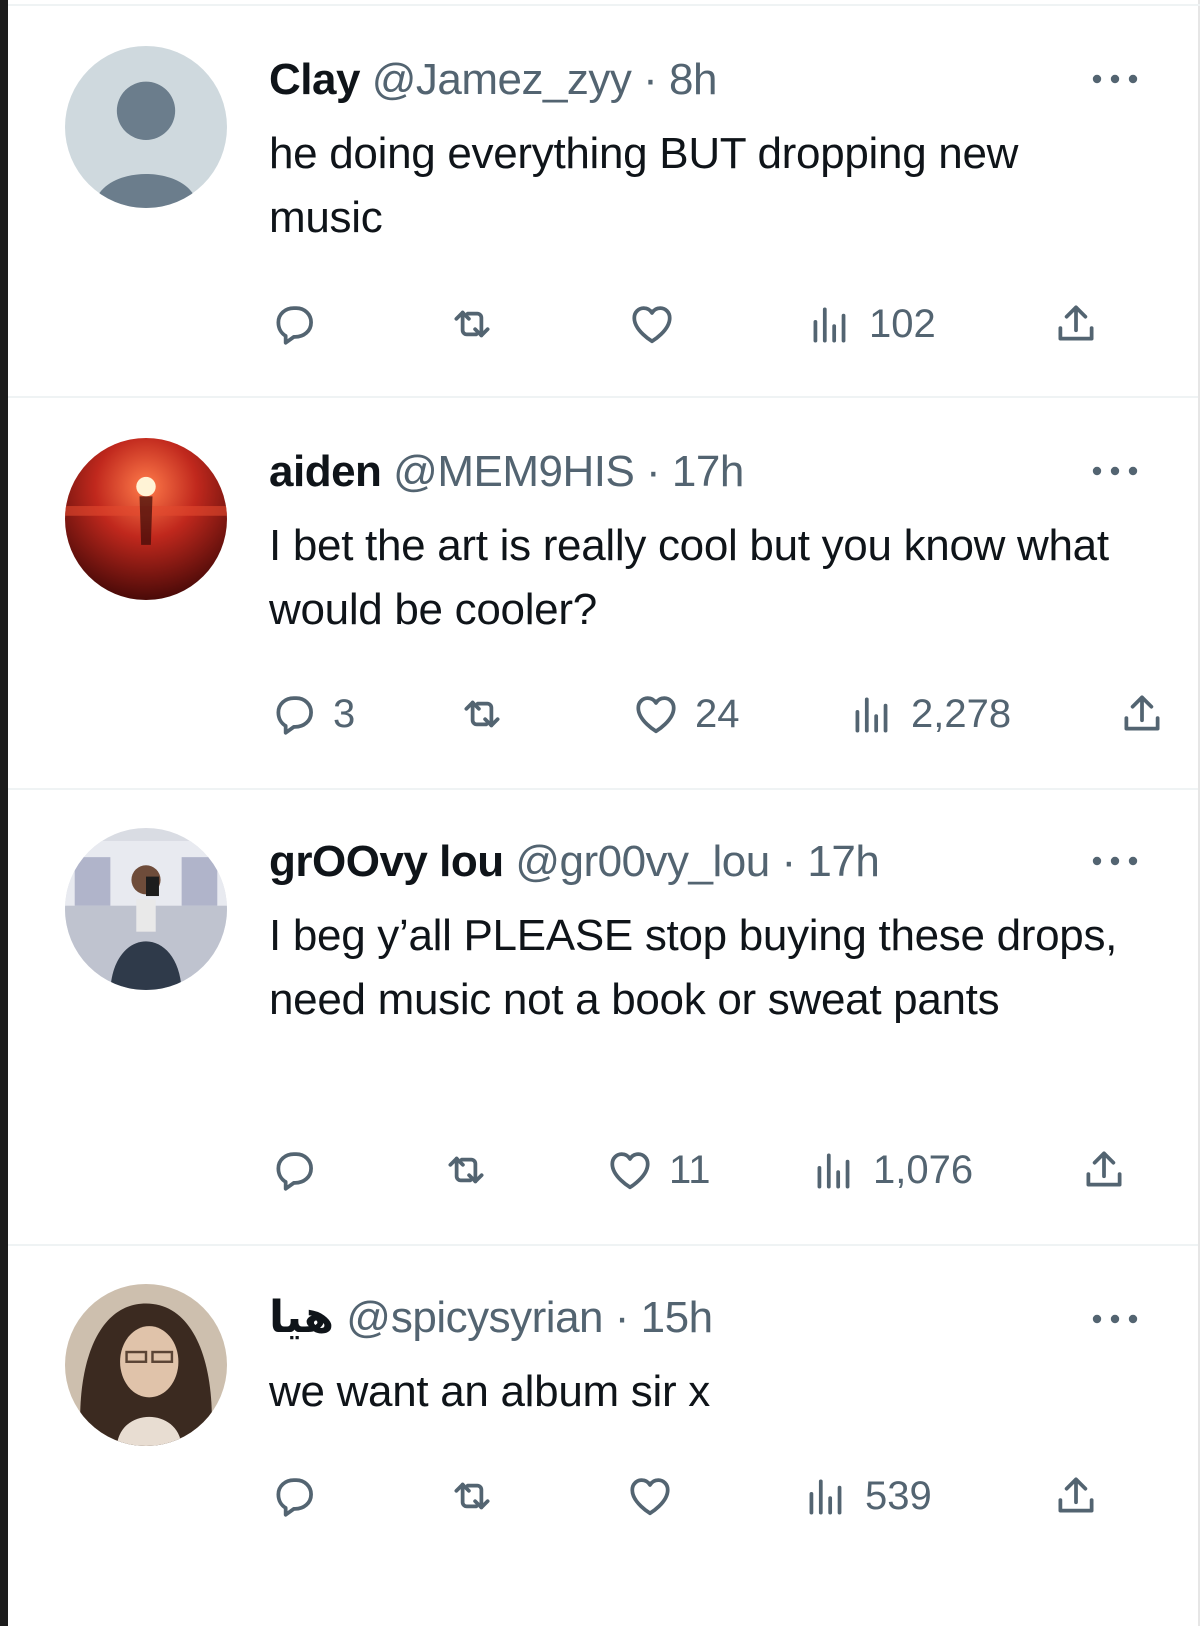  Describe the element at coordinates (898, 1495) in the screenshot. I see `views-count: 539` at that location.